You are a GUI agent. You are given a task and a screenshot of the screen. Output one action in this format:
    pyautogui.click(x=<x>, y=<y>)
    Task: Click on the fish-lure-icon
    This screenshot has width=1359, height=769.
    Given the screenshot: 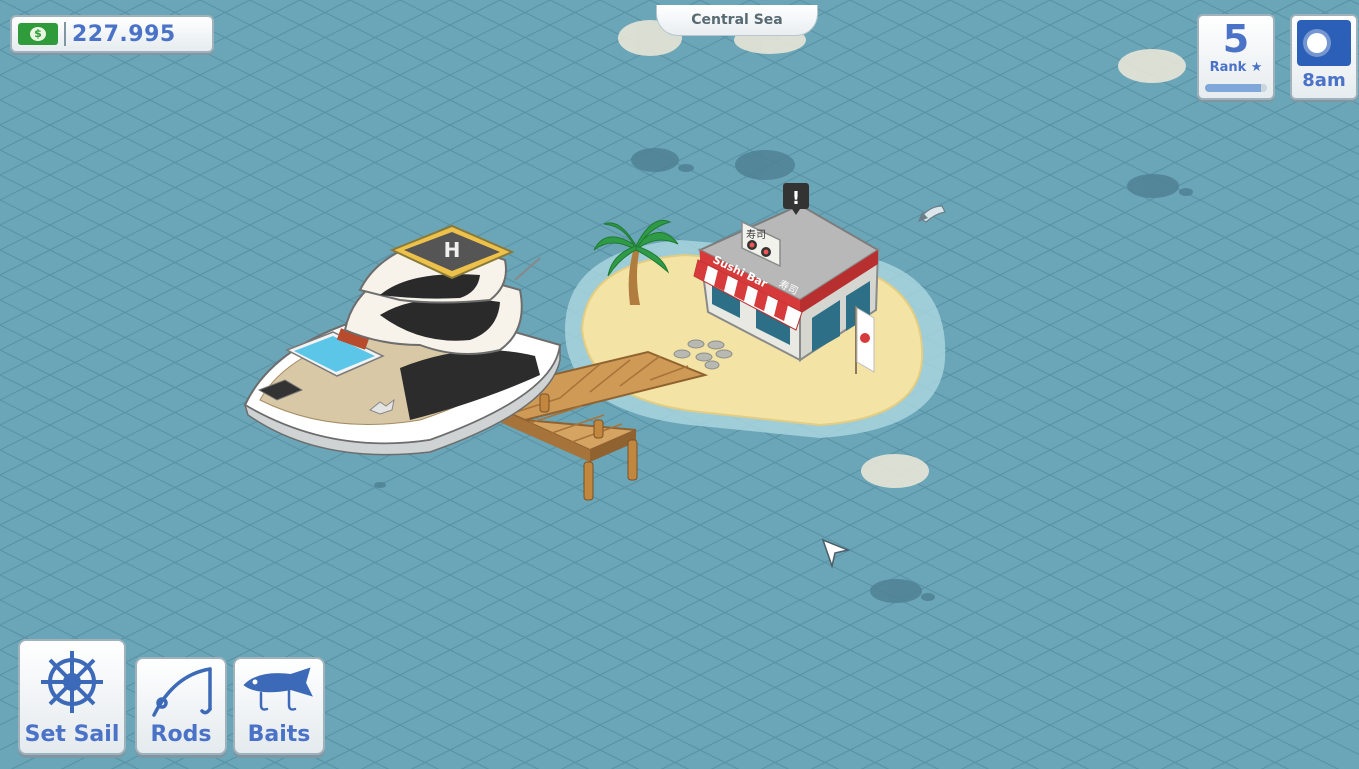 What is the action you would take?
    pyautogui.click(x=278, y=689)
    